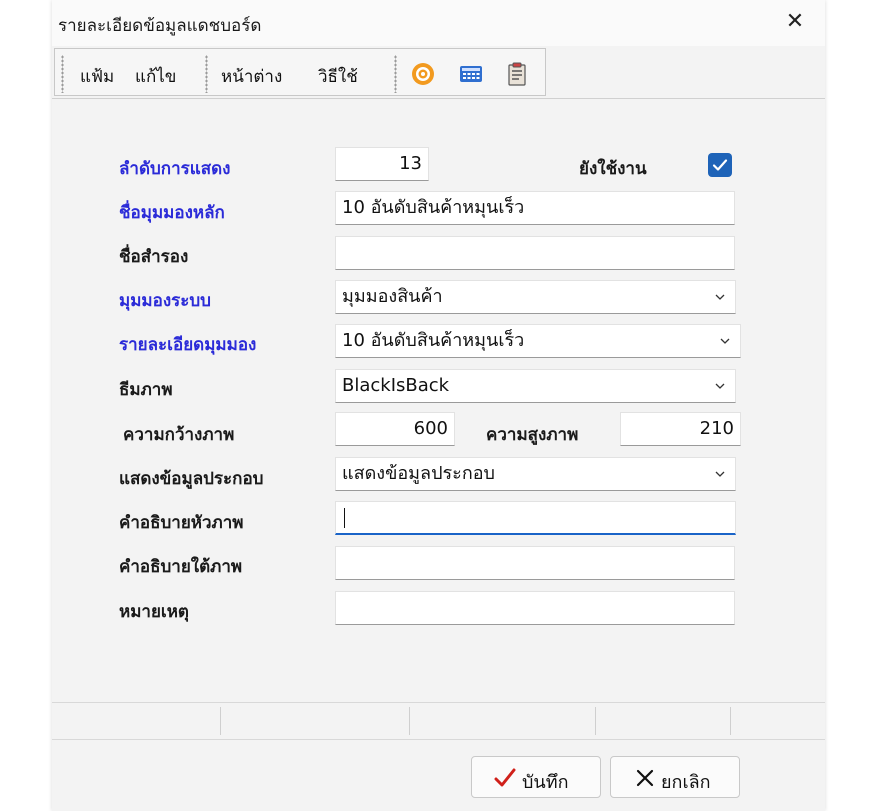 The image size is (877, 811). What do you see at coordinates (172, 213) in the screenshot?
I see `main-view-name-label: ชื่อมุมมองหลัก` at bounding box center [172, 213].